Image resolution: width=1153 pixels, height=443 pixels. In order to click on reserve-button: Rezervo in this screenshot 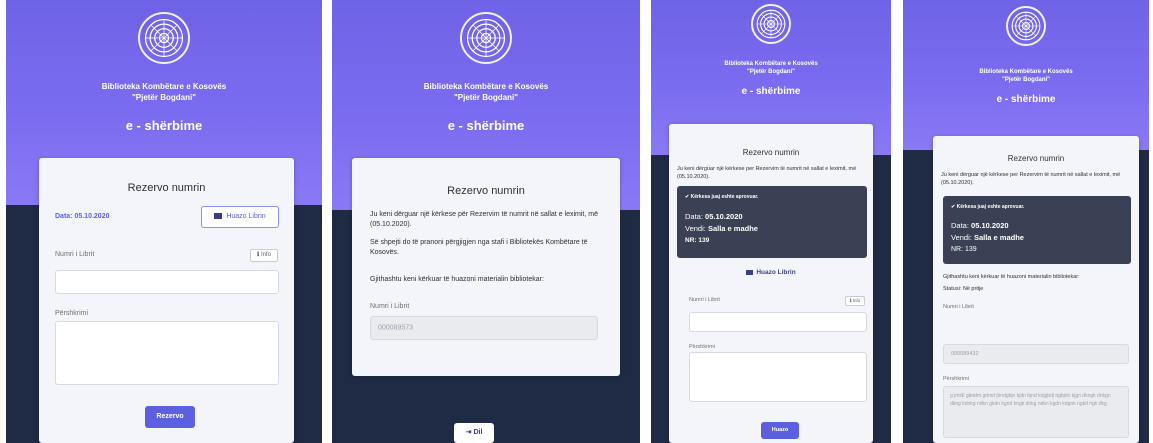, I will do `click(170, 417)`.